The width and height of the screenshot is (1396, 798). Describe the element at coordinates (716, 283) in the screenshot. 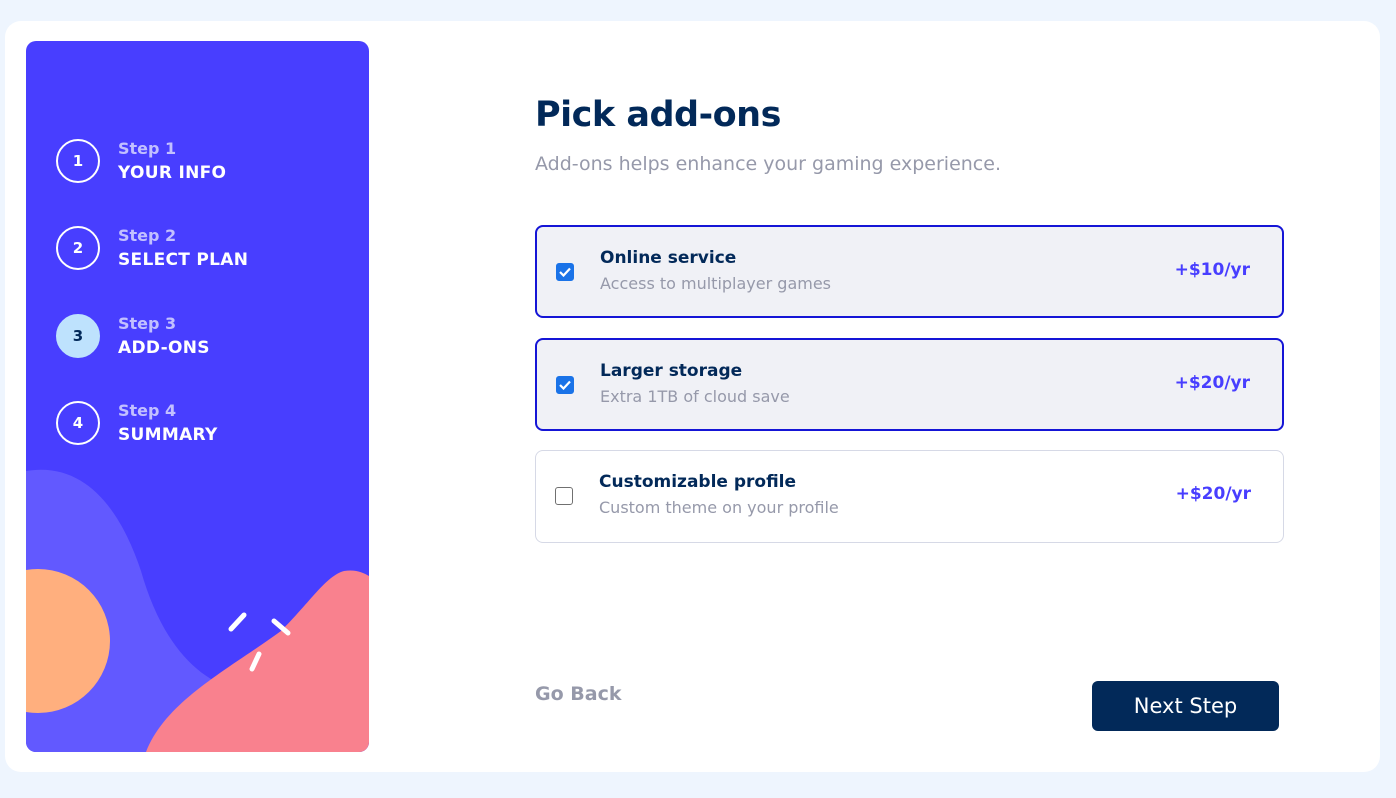

I see `addon-description: Access to multiplayer games` at that location.